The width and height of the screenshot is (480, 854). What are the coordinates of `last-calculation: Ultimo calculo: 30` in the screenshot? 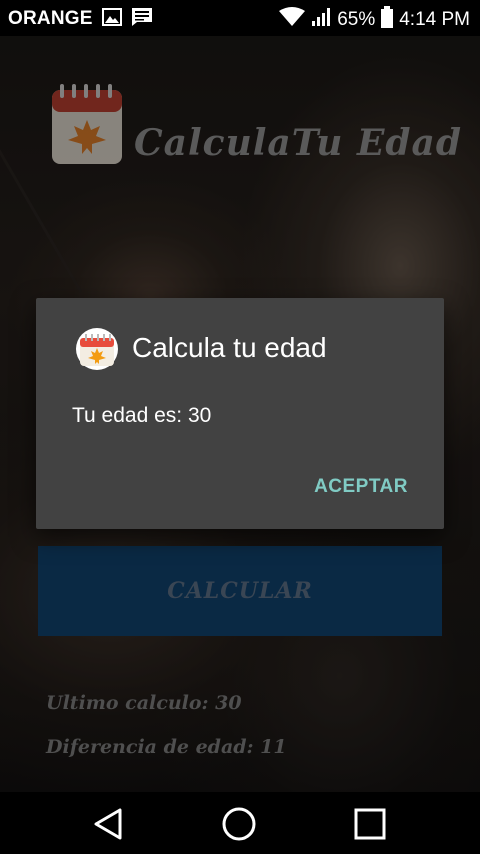 It's located at (144, 703).